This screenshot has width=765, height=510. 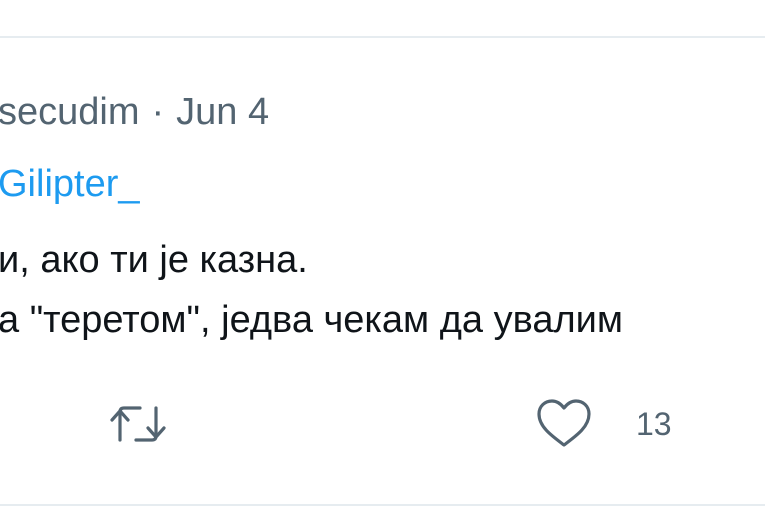 I want to click on heart-icon, so click(x=564, y=424).